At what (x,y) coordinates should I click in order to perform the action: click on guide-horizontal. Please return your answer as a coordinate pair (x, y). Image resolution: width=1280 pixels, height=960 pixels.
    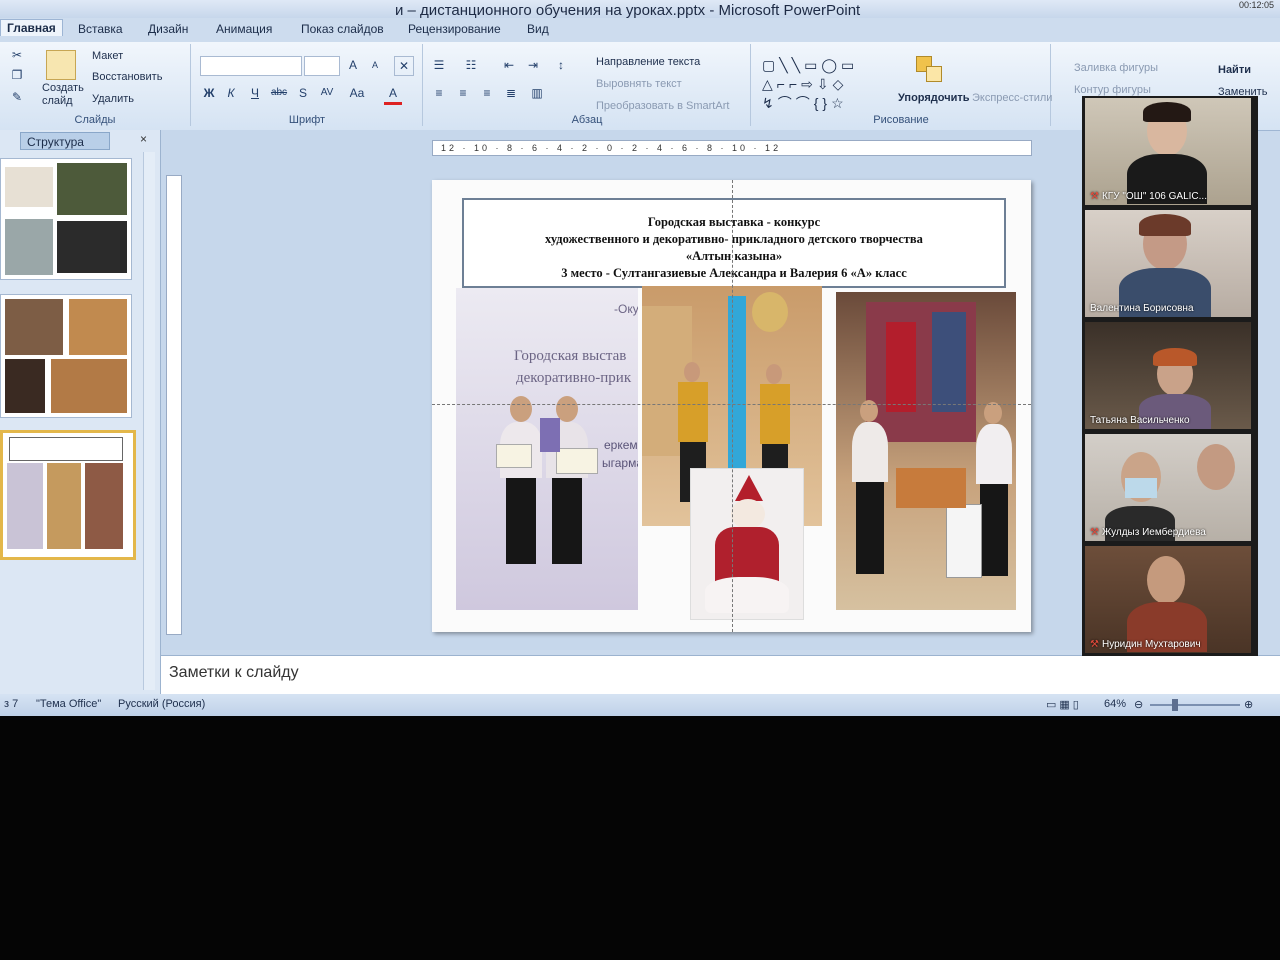
    Looking at the image, I should click on (731, 404).